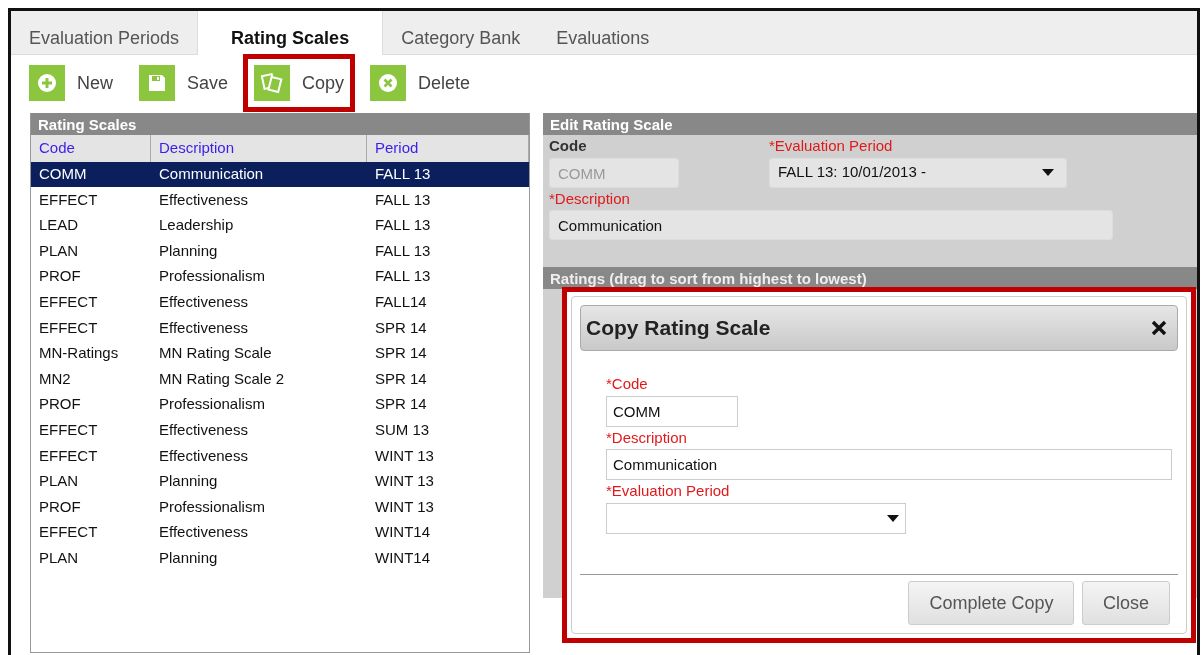 This screenshot has width=1202, height=655. Describe the element at coordinates (71, 83) in the screenshot. I see `new-button: New` at that location.